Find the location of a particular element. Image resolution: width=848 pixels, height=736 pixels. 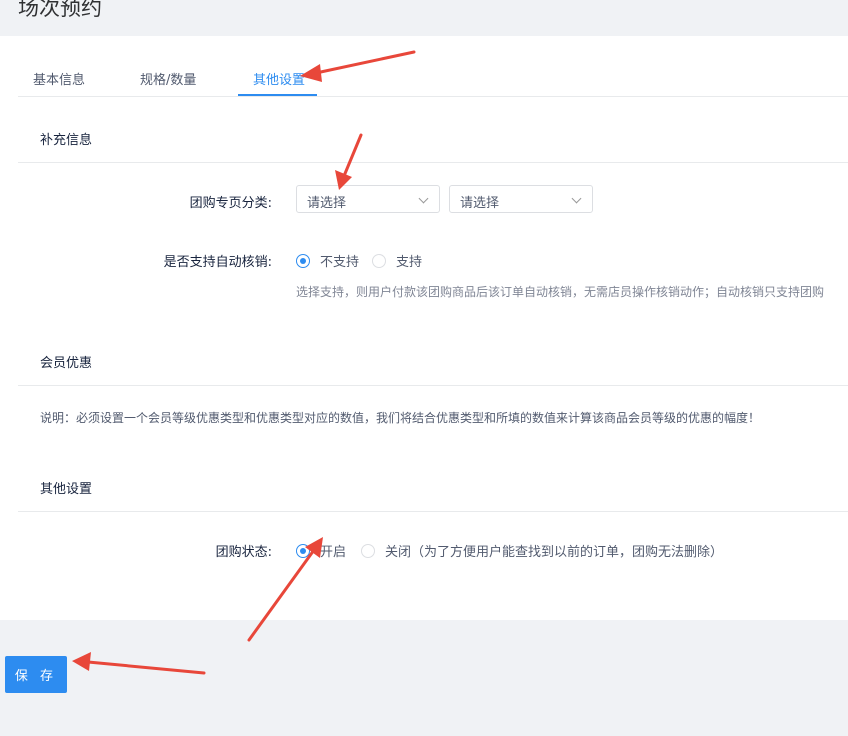

active-tab-indicator is located at coordinates (277, 95).